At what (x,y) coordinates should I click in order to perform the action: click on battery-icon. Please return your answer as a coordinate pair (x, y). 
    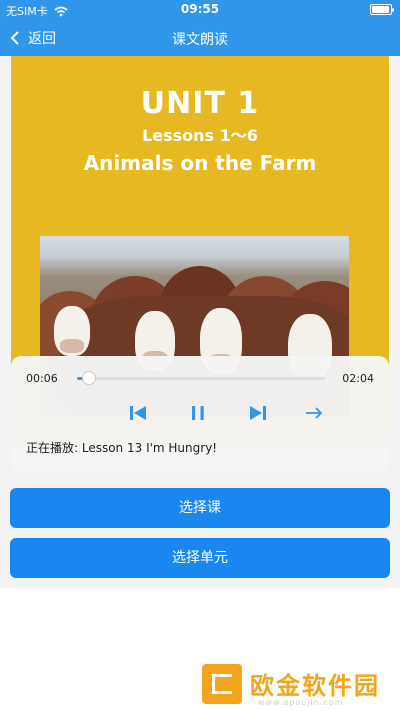
    Looking at the image, I should click on (382, 9).